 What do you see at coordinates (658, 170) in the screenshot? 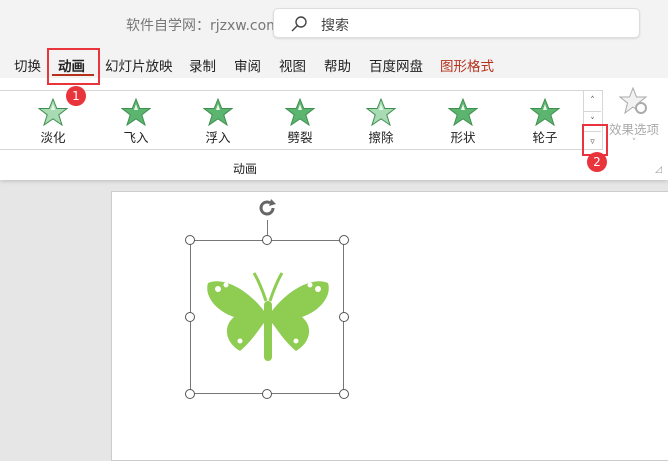
I see `dialog-launcher-icon: ◿` at bounding box center [658, 170].